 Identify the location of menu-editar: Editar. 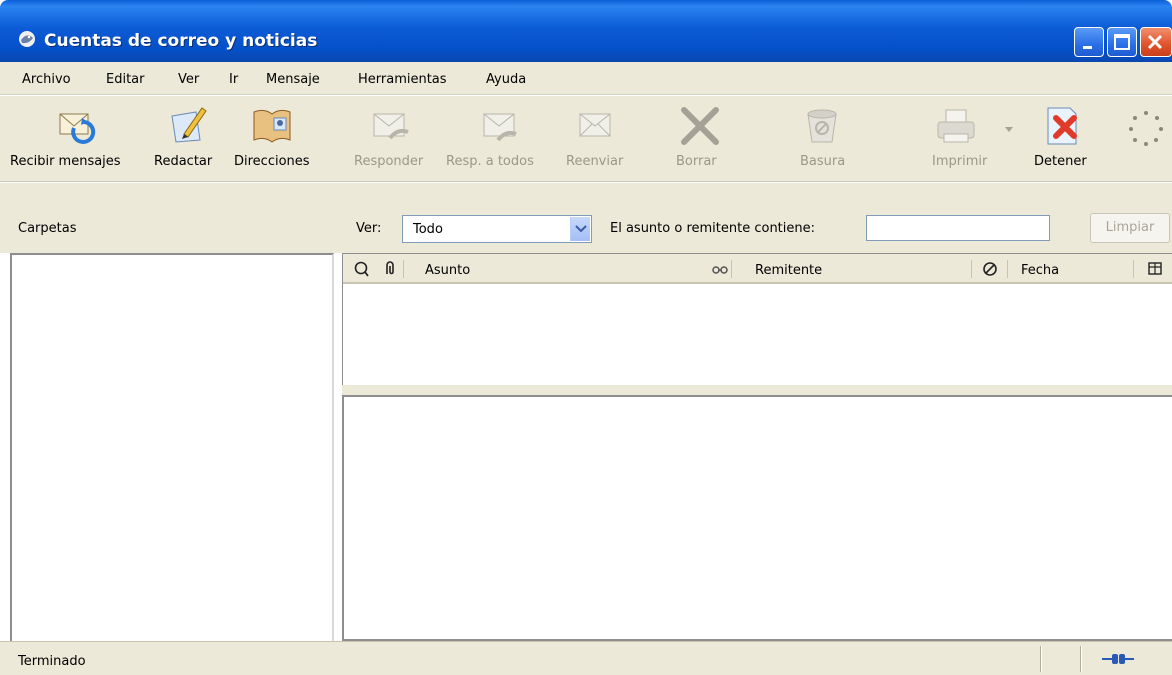
(125, 79).